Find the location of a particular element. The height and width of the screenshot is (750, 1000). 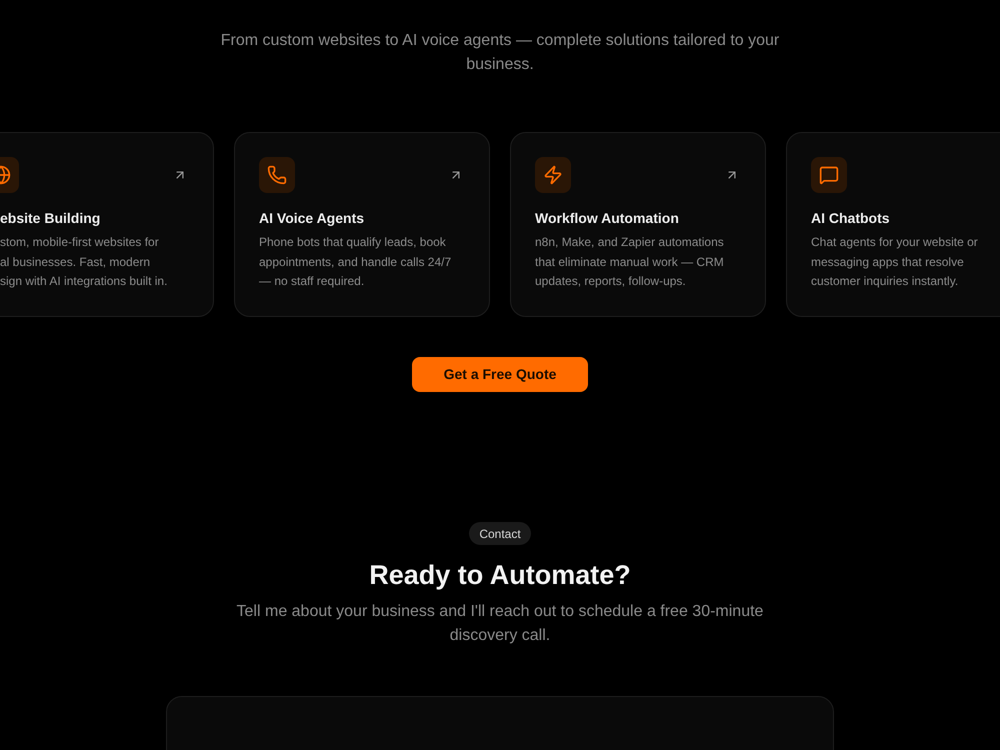

service-title: Workflow Automation is located at coordinates (607, 218).